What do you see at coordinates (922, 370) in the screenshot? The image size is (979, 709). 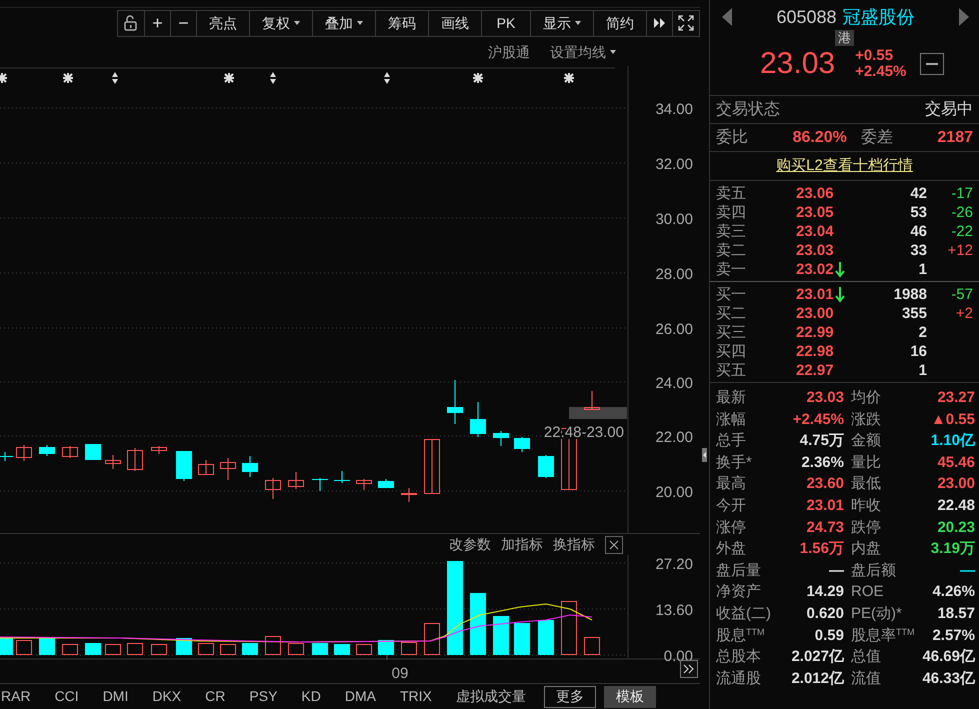 I see `order-volume: 1` at bounding box center [922, 370].